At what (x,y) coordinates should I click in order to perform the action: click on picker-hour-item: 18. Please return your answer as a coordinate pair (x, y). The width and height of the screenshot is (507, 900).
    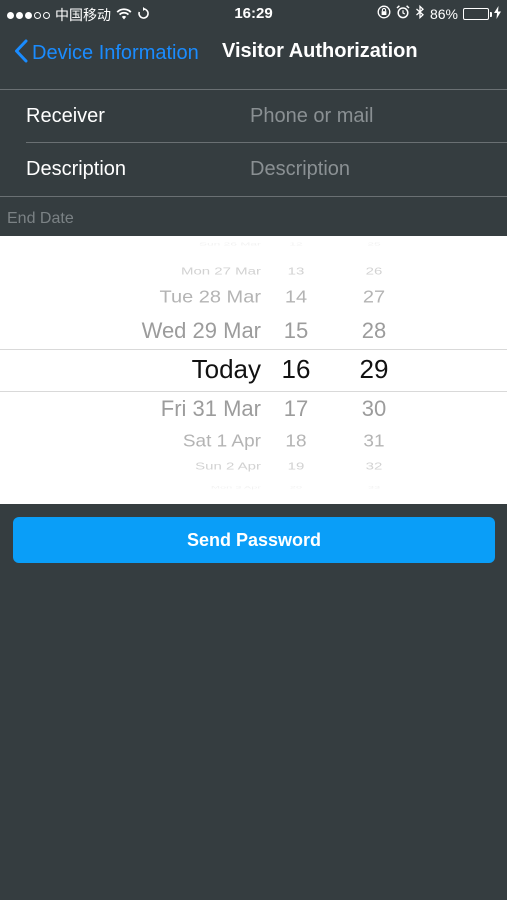
    Looking at the image, I should click on (295, 441).